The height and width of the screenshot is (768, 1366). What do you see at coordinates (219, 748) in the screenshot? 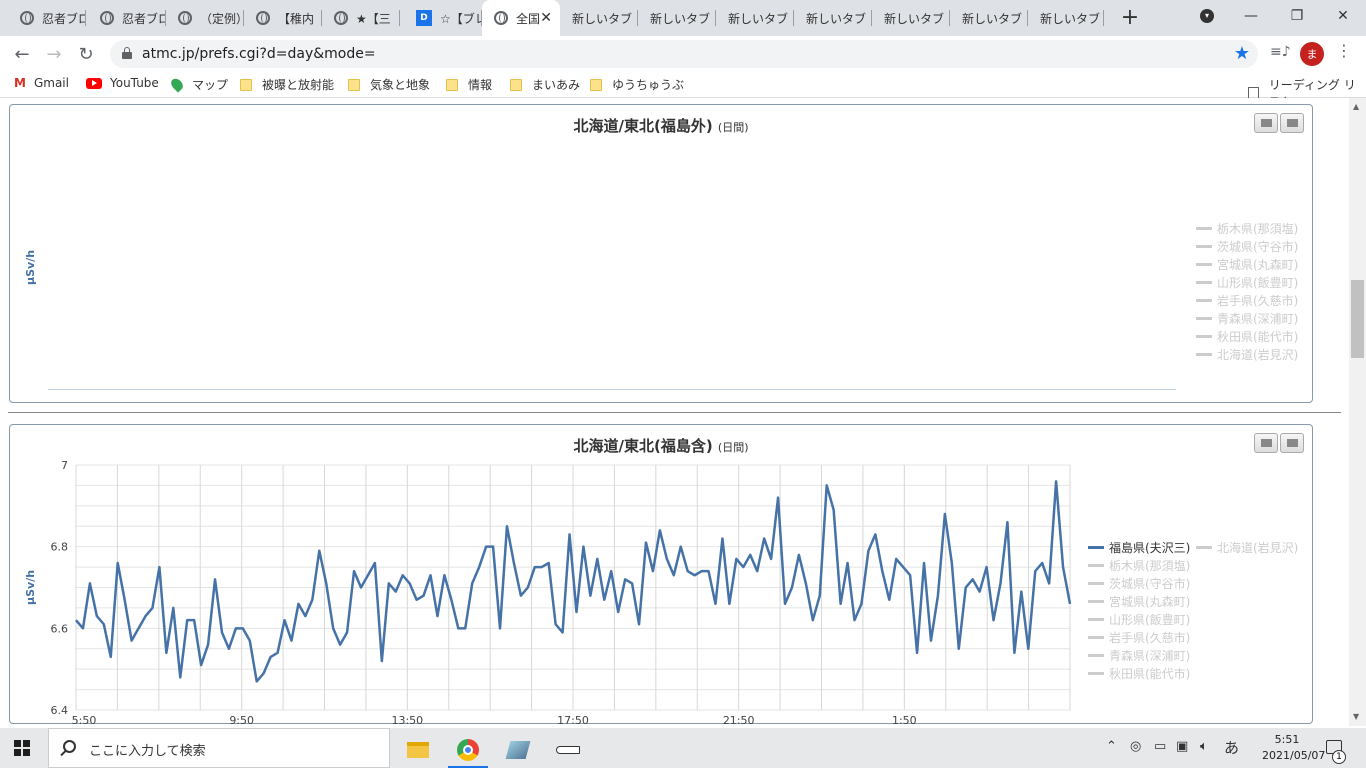
I see `taskbar-search-box: ここに入力して検索` at bounding box center [219, 748].